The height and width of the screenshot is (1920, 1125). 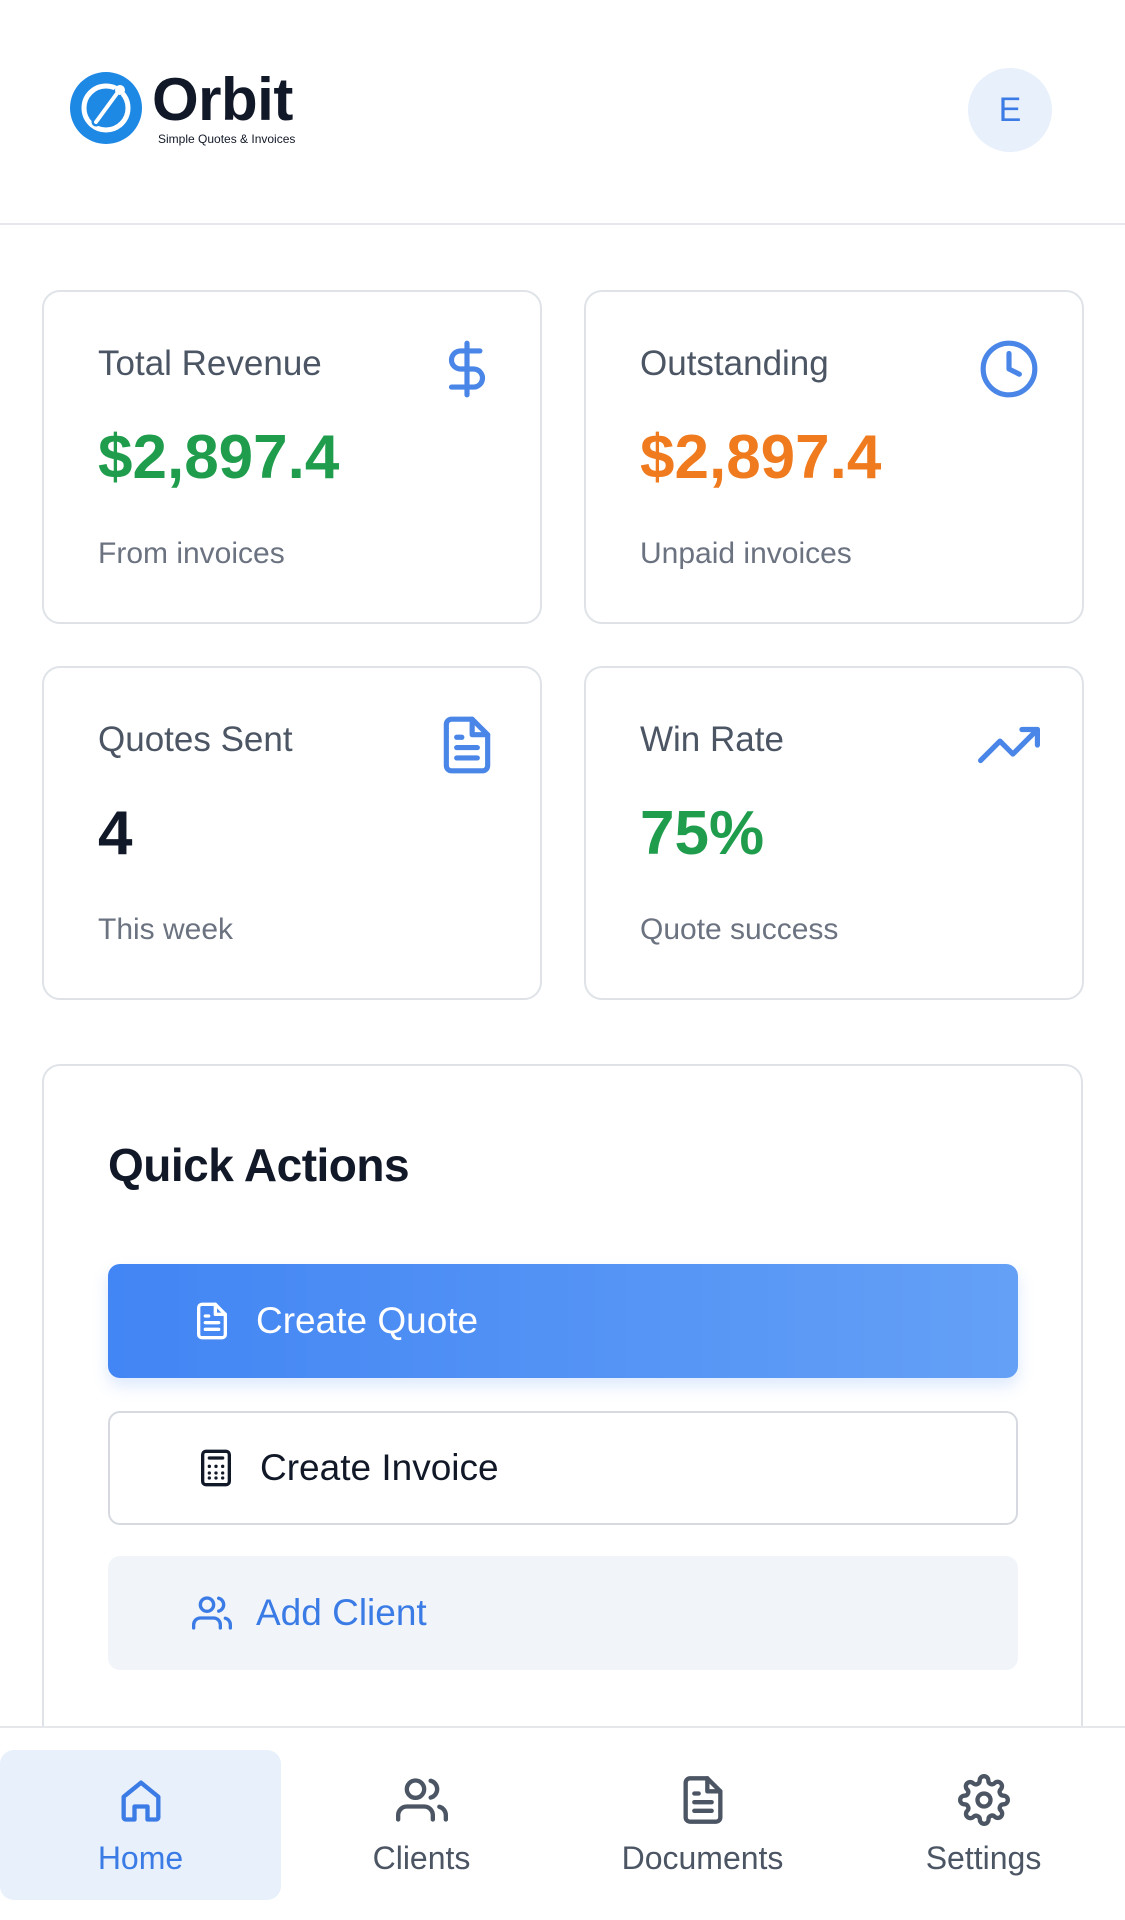 I want to click on clock-icon, so click(x=1009, y=369).